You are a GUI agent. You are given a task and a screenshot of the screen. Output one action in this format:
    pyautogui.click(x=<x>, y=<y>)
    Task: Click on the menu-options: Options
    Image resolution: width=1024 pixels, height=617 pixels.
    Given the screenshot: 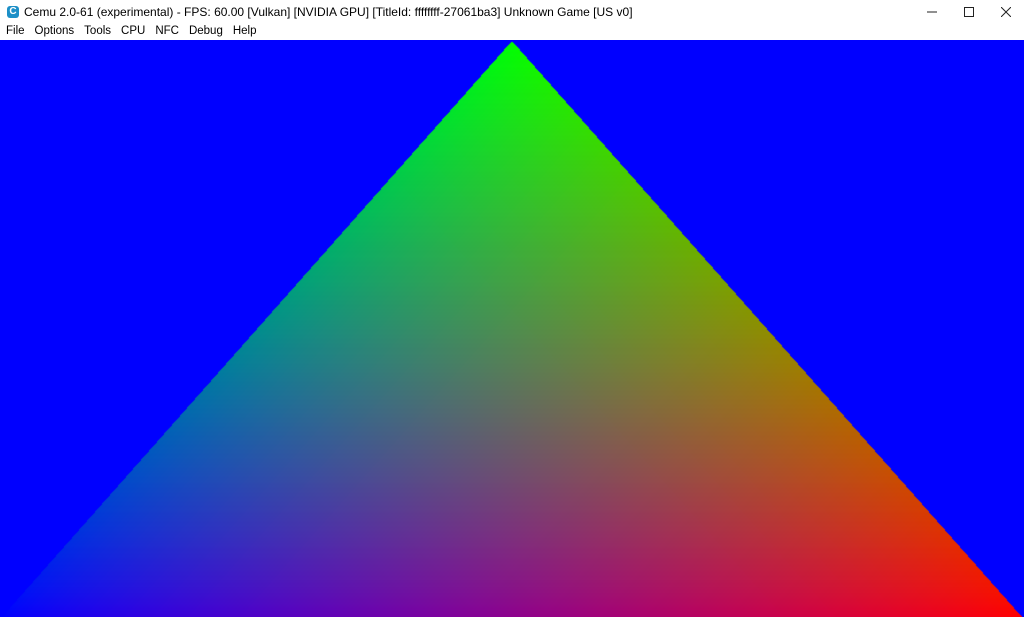 What is the action you would take?
    pyautogui.click(x=55, y=31)
    